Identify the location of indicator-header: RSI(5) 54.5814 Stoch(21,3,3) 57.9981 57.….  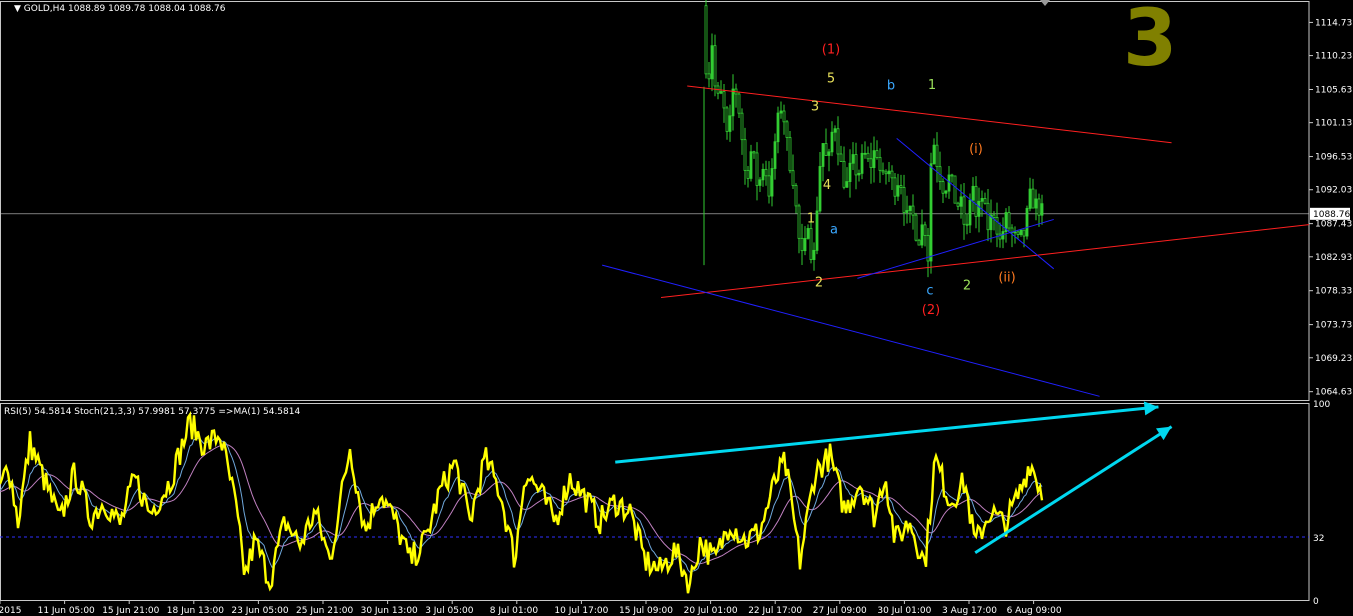
(152, 412).